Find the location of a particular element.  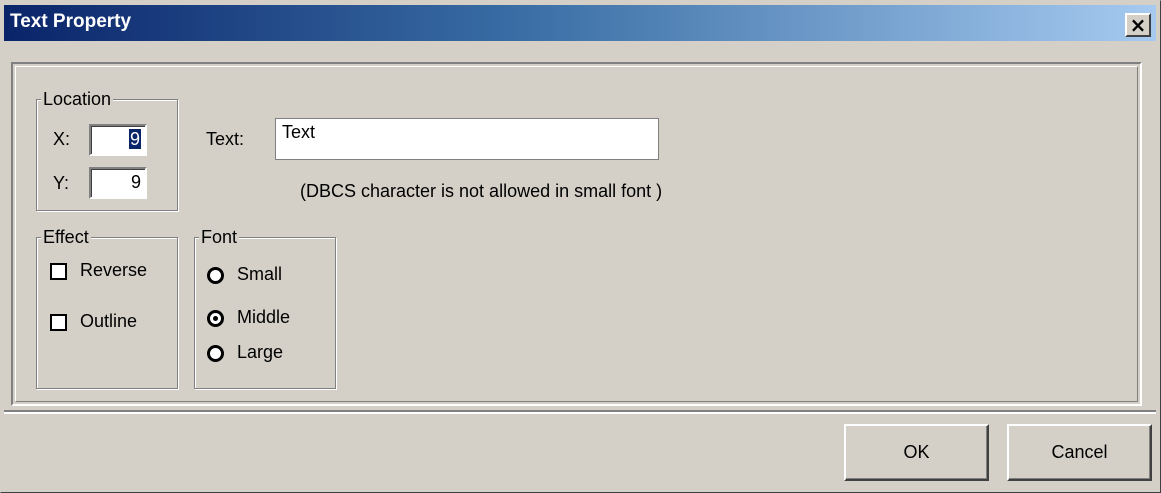

effect-legend: Effect is located at coordinates (66, 237).